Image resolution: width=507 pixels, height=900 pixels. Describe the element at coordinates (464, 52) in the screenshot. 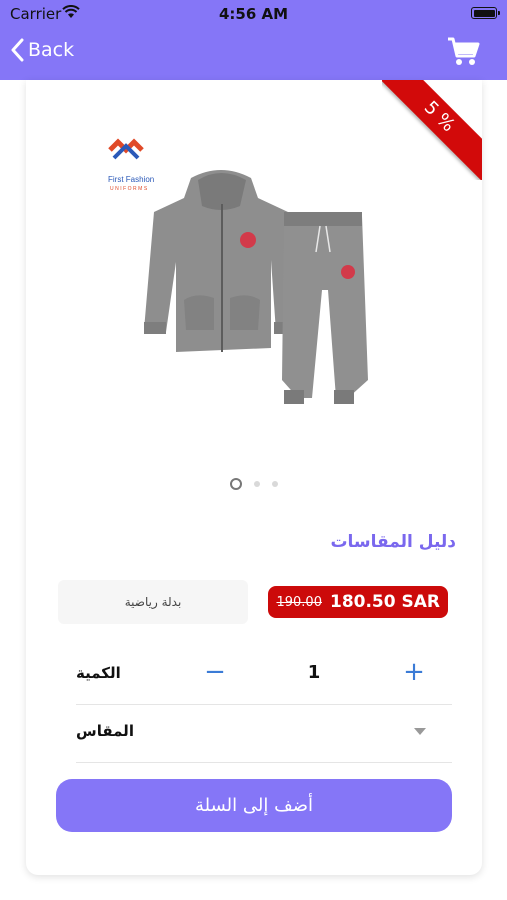

I see `cart-icon` at that location.